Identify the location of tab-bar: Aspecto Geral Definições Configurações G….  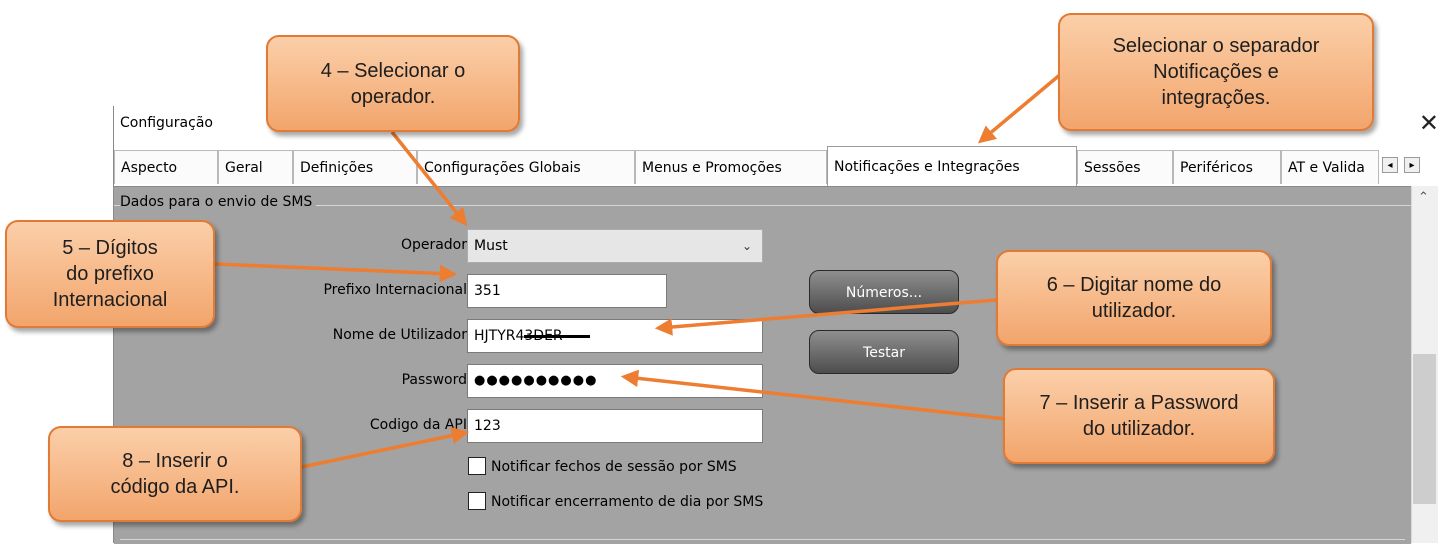
(783, 165).